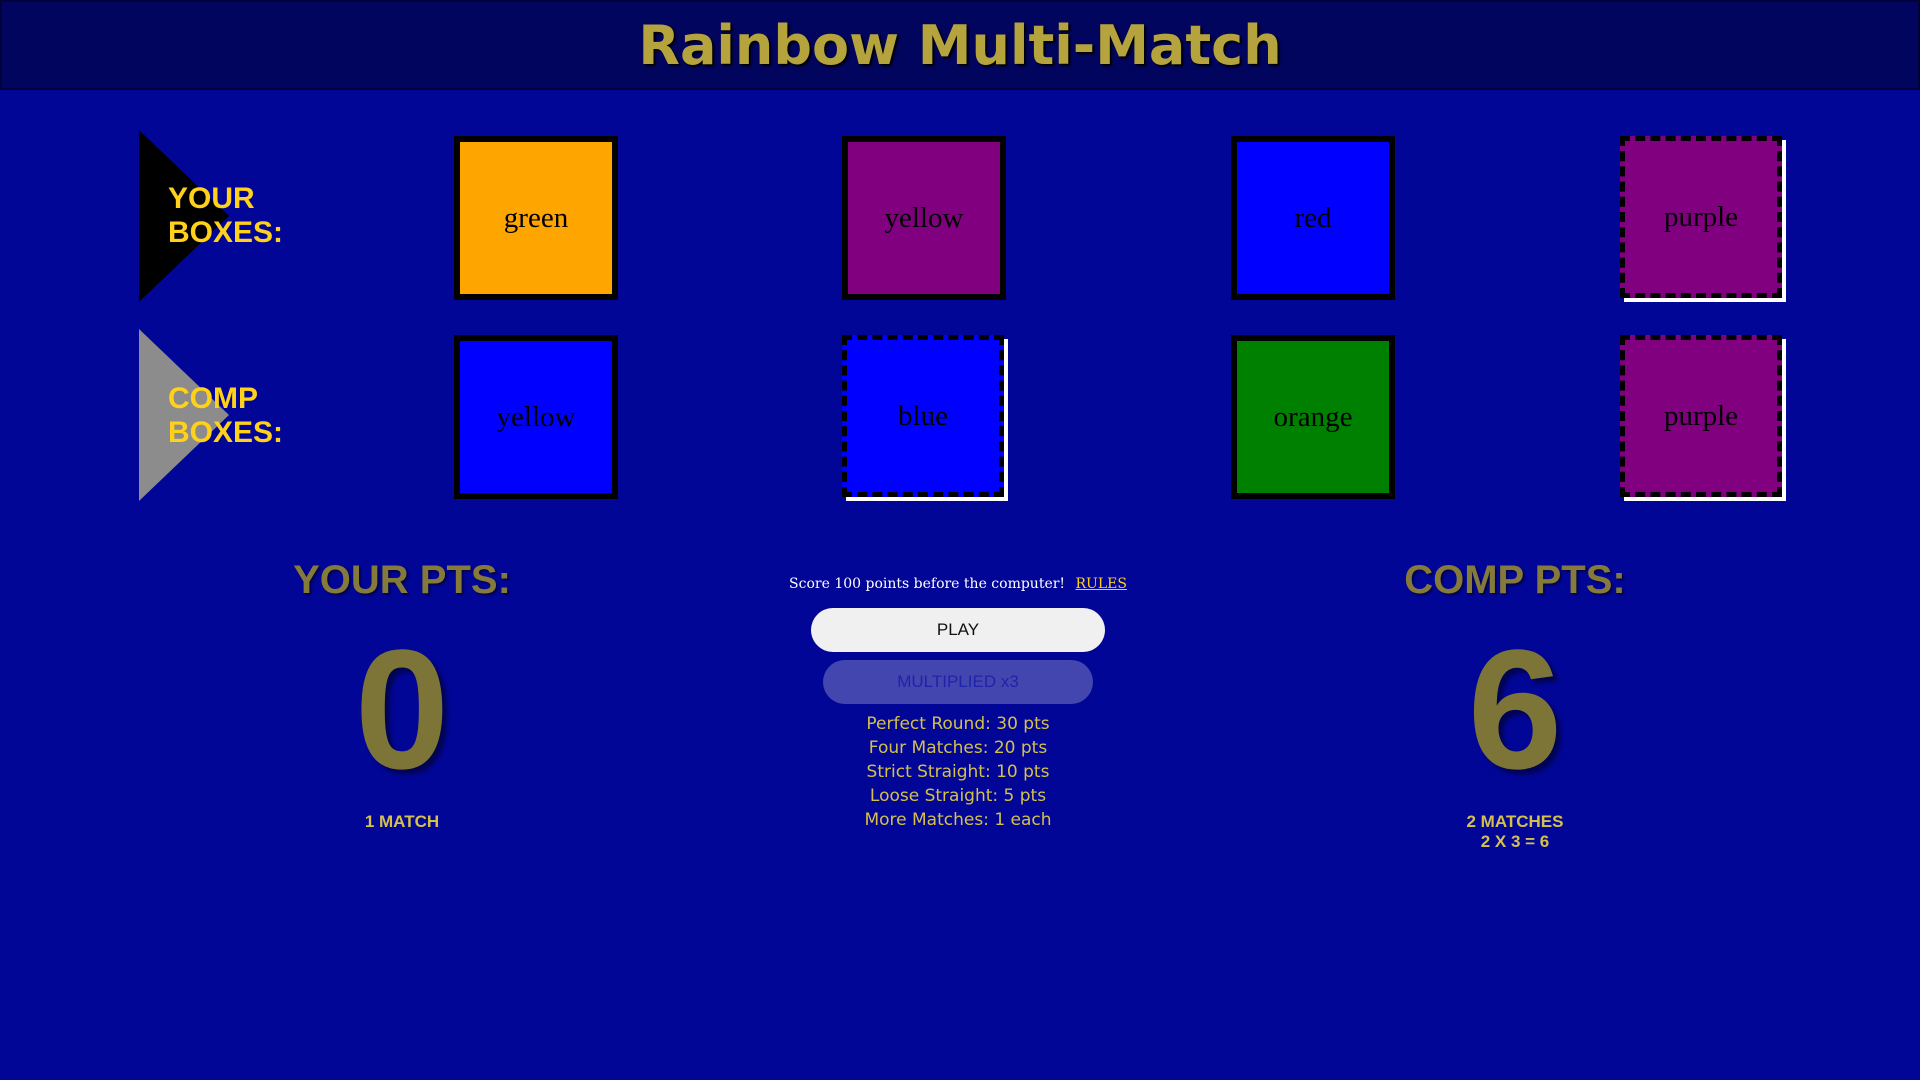 The width and height of the screenshot is (1920, 1080). I want to click on scoring-item: More Matches: 1 each, so click(958, 820).